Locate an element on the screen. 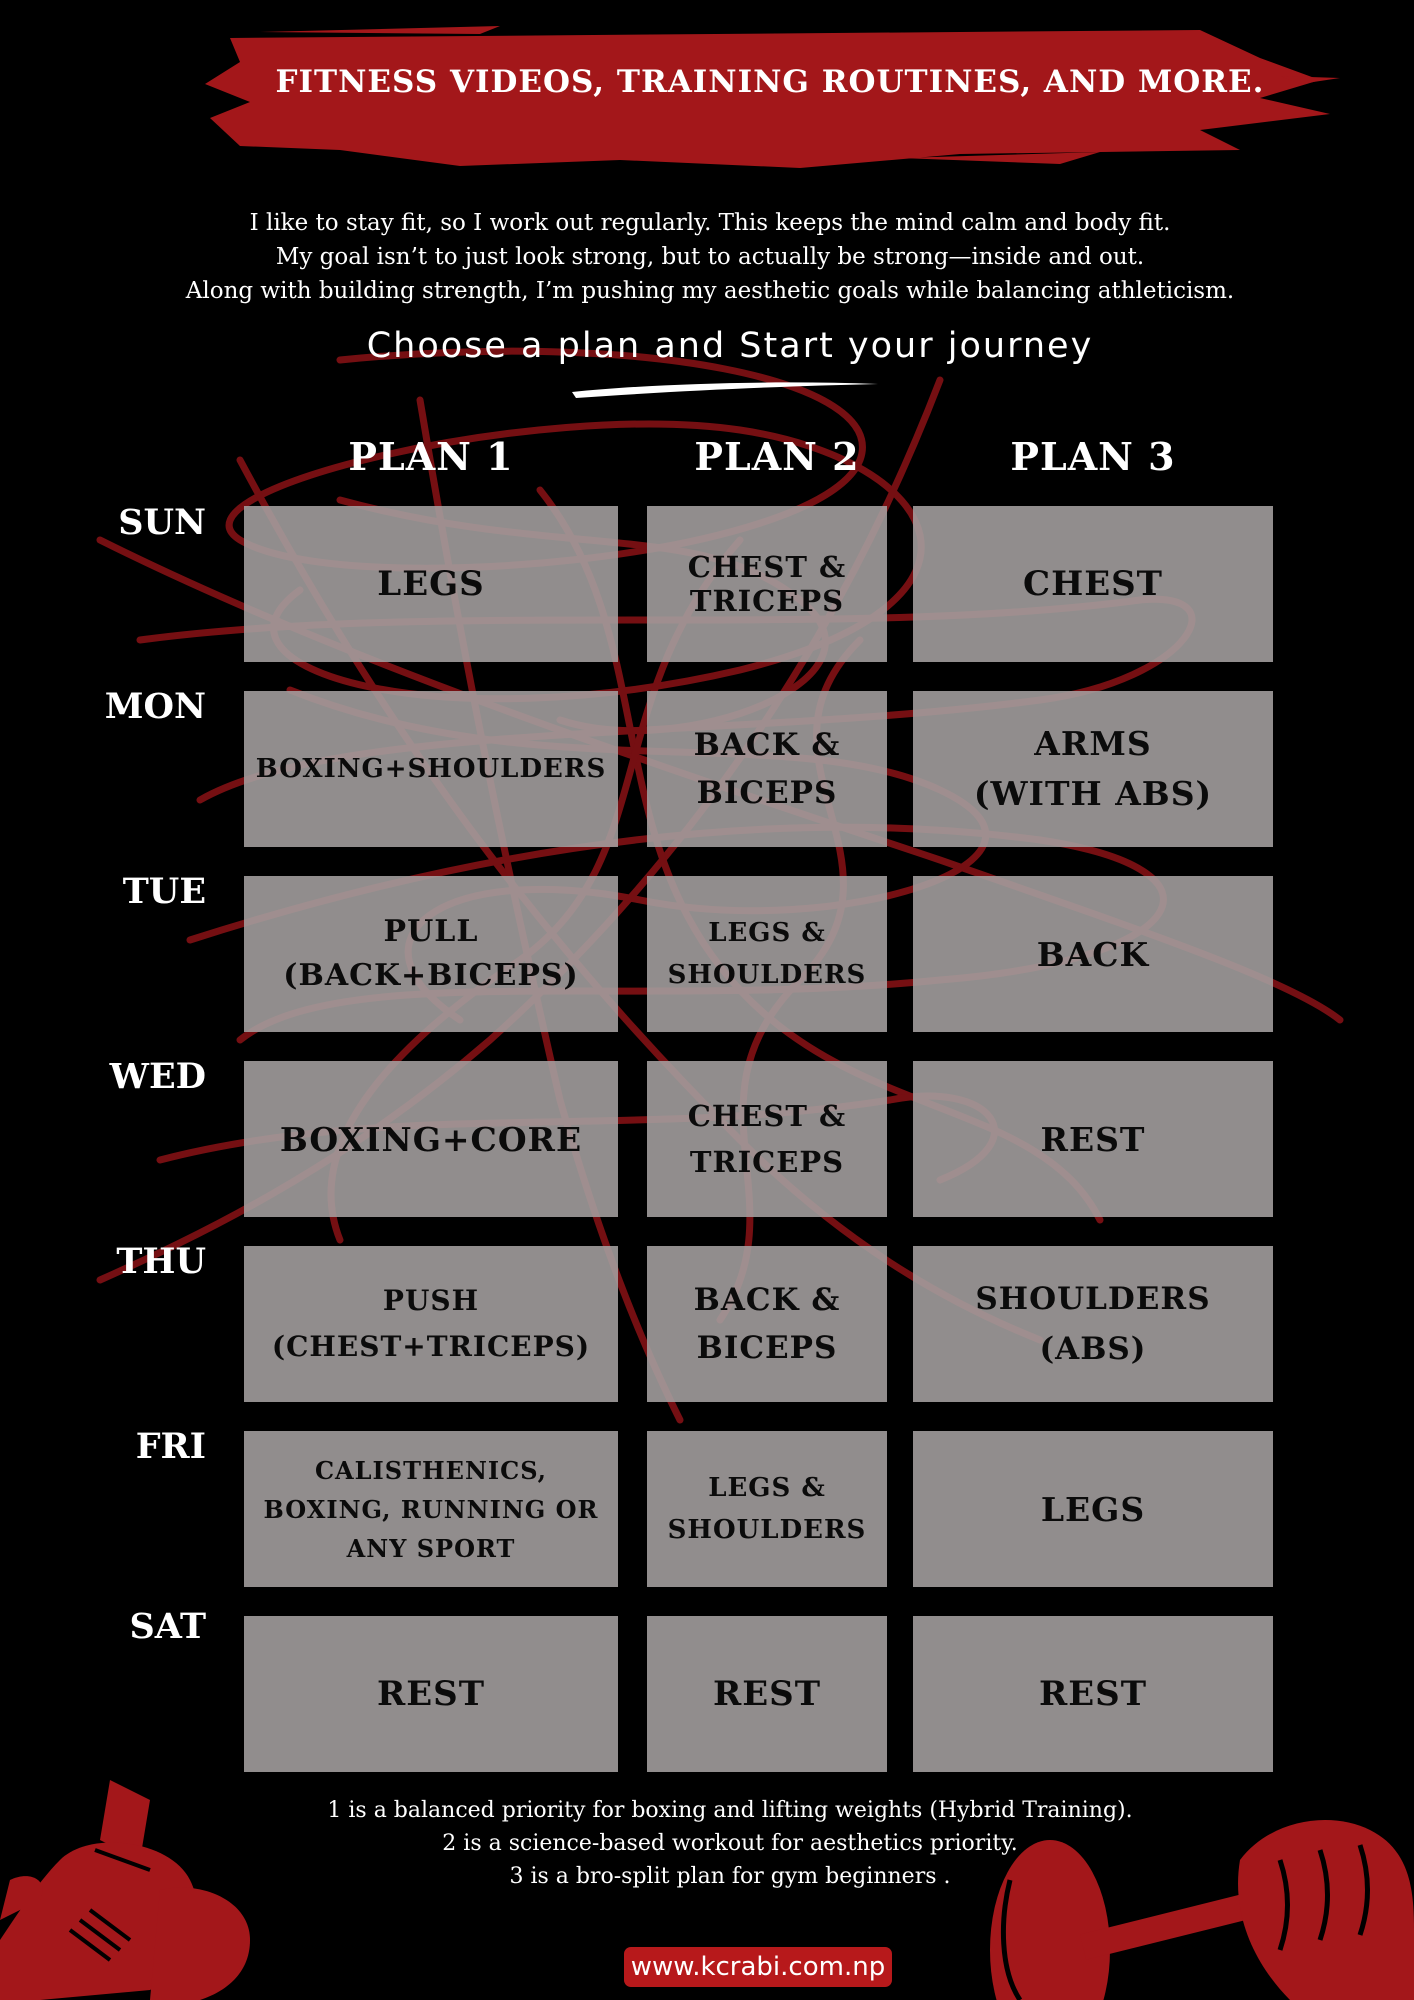 Image resolution: width=1414 pixels, height=2000 pixels. boxing-glove-icon is located at coordinates (125, 1890).